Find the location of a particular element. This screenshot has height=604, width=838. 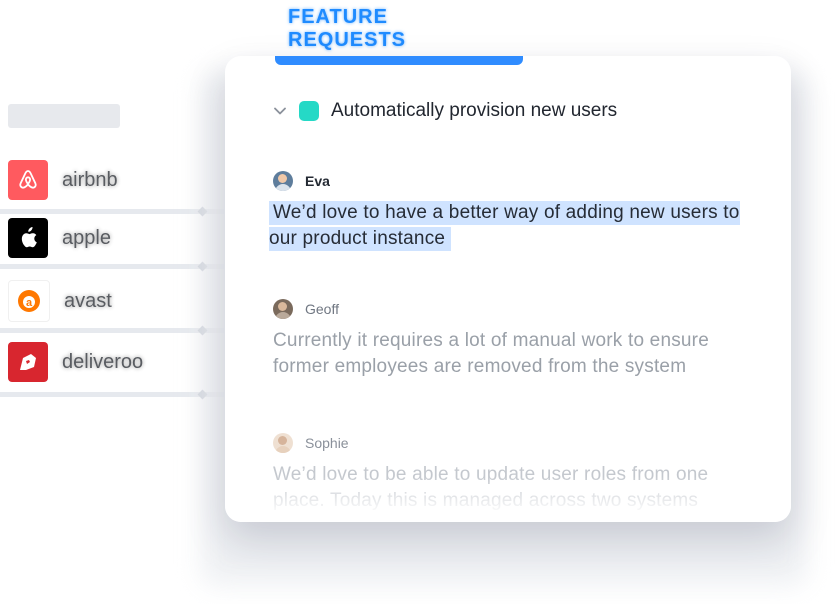

feature-row: Automatically provision new users is located at coordinates (445, 111).